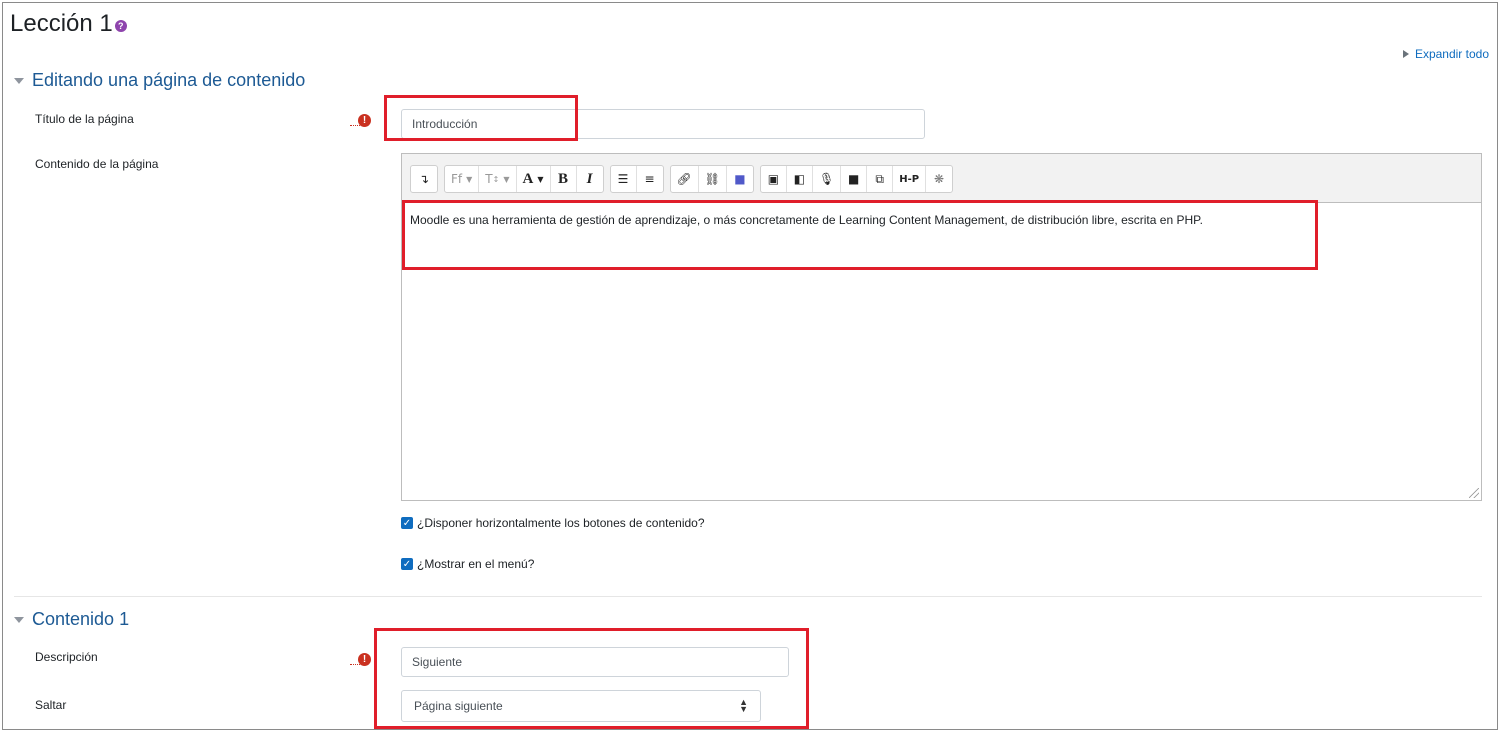 The image size is (1501, 732). What do you see at coordinates (624, 179) in the screenshot?
I see `unordered-list-icon: ☰` at bounding box center [624, 179].